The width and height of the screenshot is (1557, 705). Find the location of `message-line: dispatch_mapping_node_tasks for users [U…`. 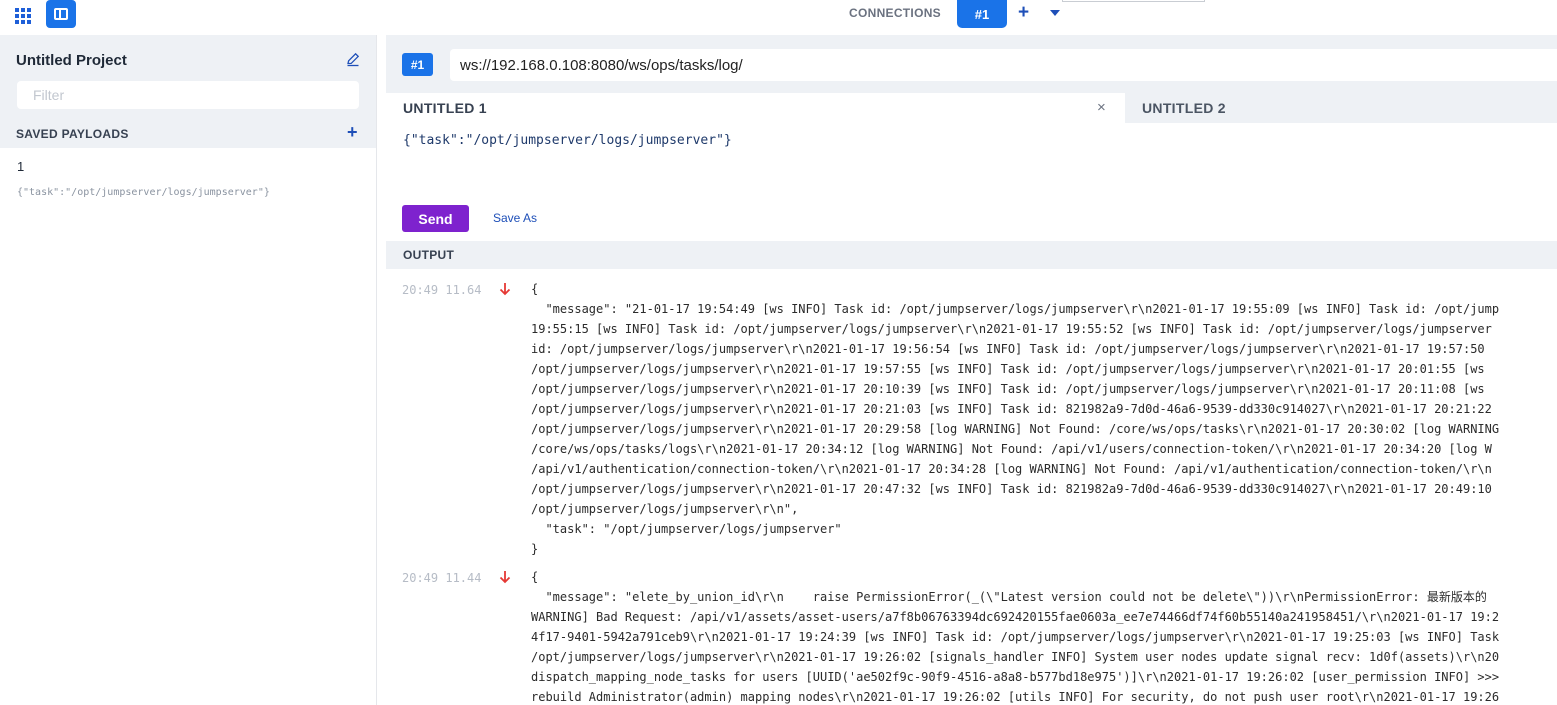

message-line: dispatch_mapping_node_tasks for users [U… is located at coordinates (1015, 677).